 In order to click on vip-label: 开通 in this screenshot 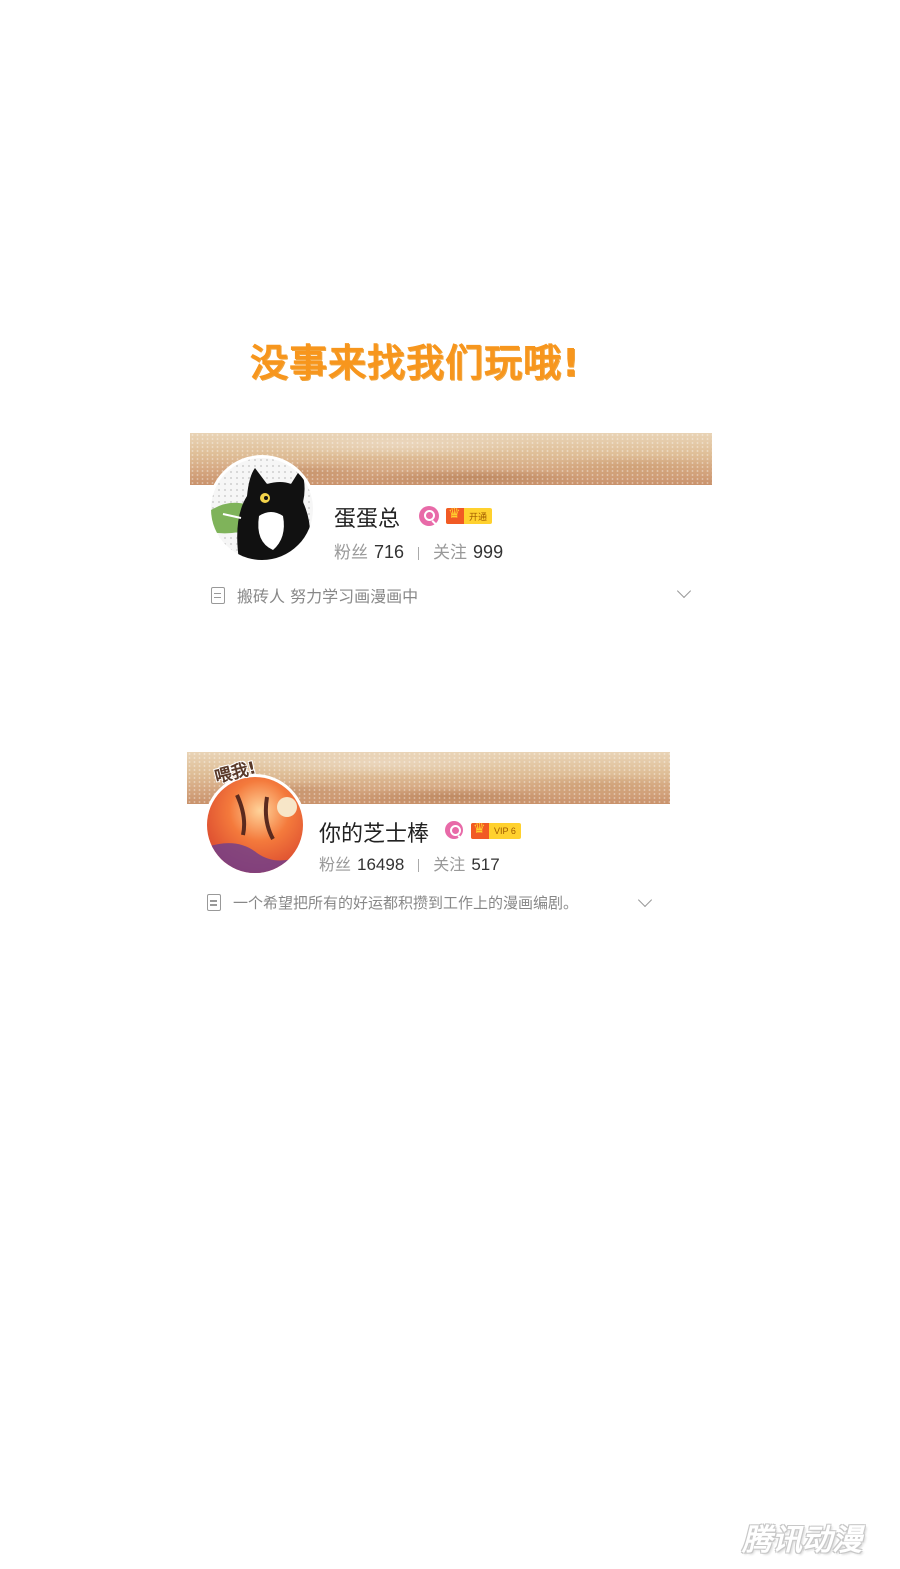, I will do `click(478, 516)`.